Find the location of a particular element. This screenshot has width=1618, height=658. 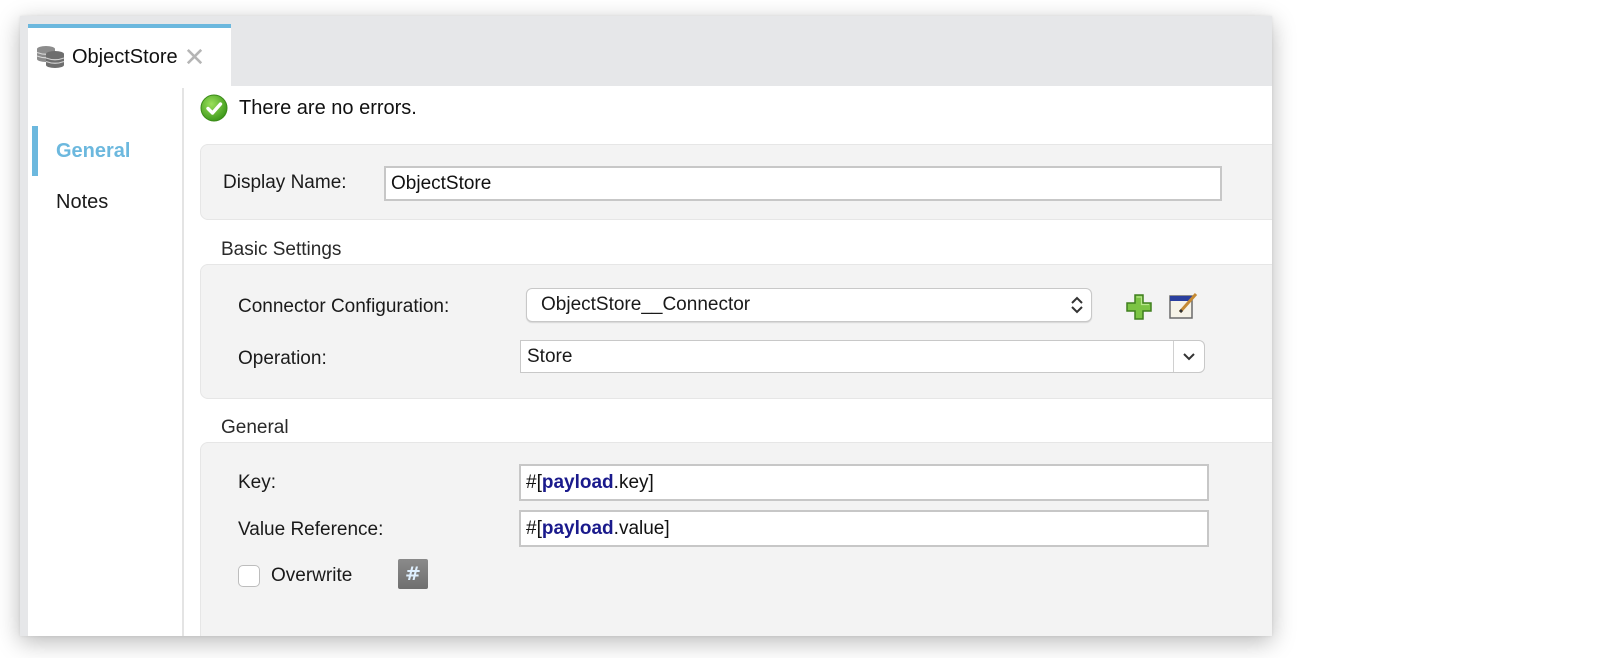

basic-settings-panel is located at coordinates (736, 331).